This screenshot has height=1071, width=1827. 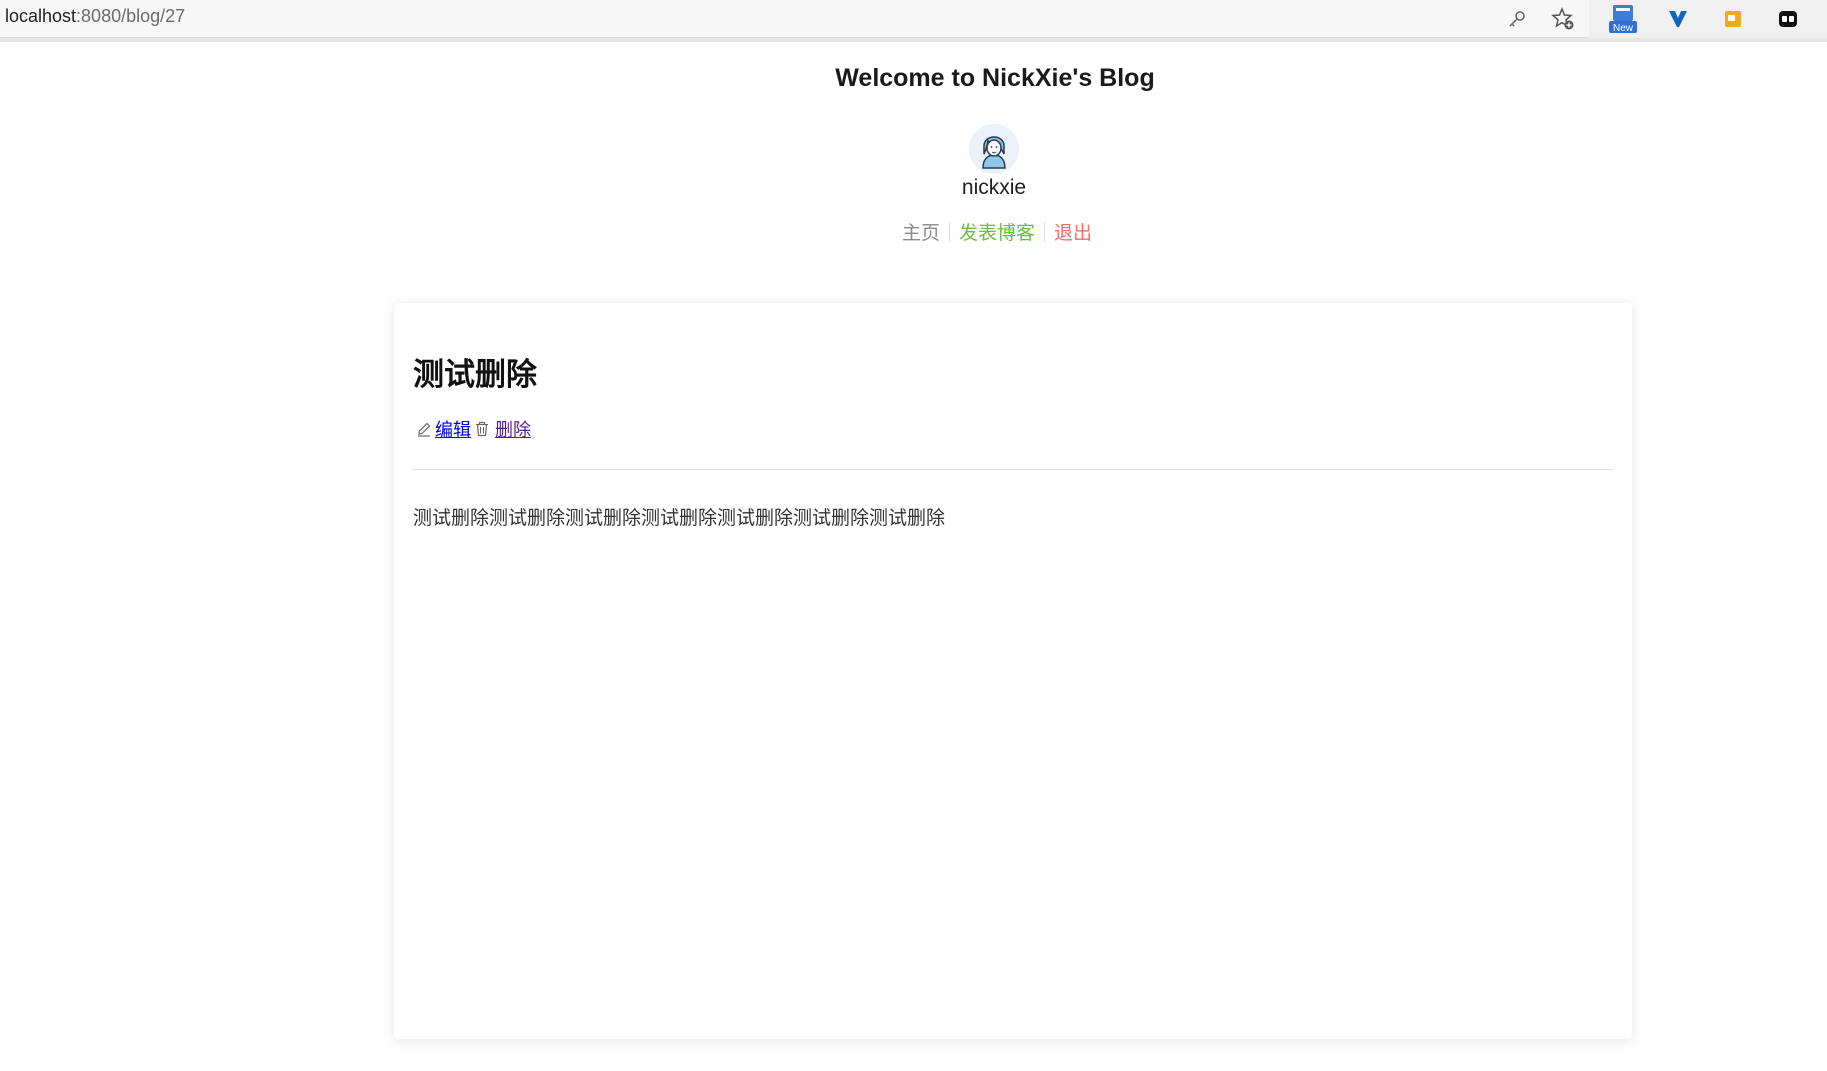 What do you see at coordinates (913, 19) in the screenshot?
I see `browser-toolbar: localhost:8080/blog/27 New` at bounding box center [913, 19].